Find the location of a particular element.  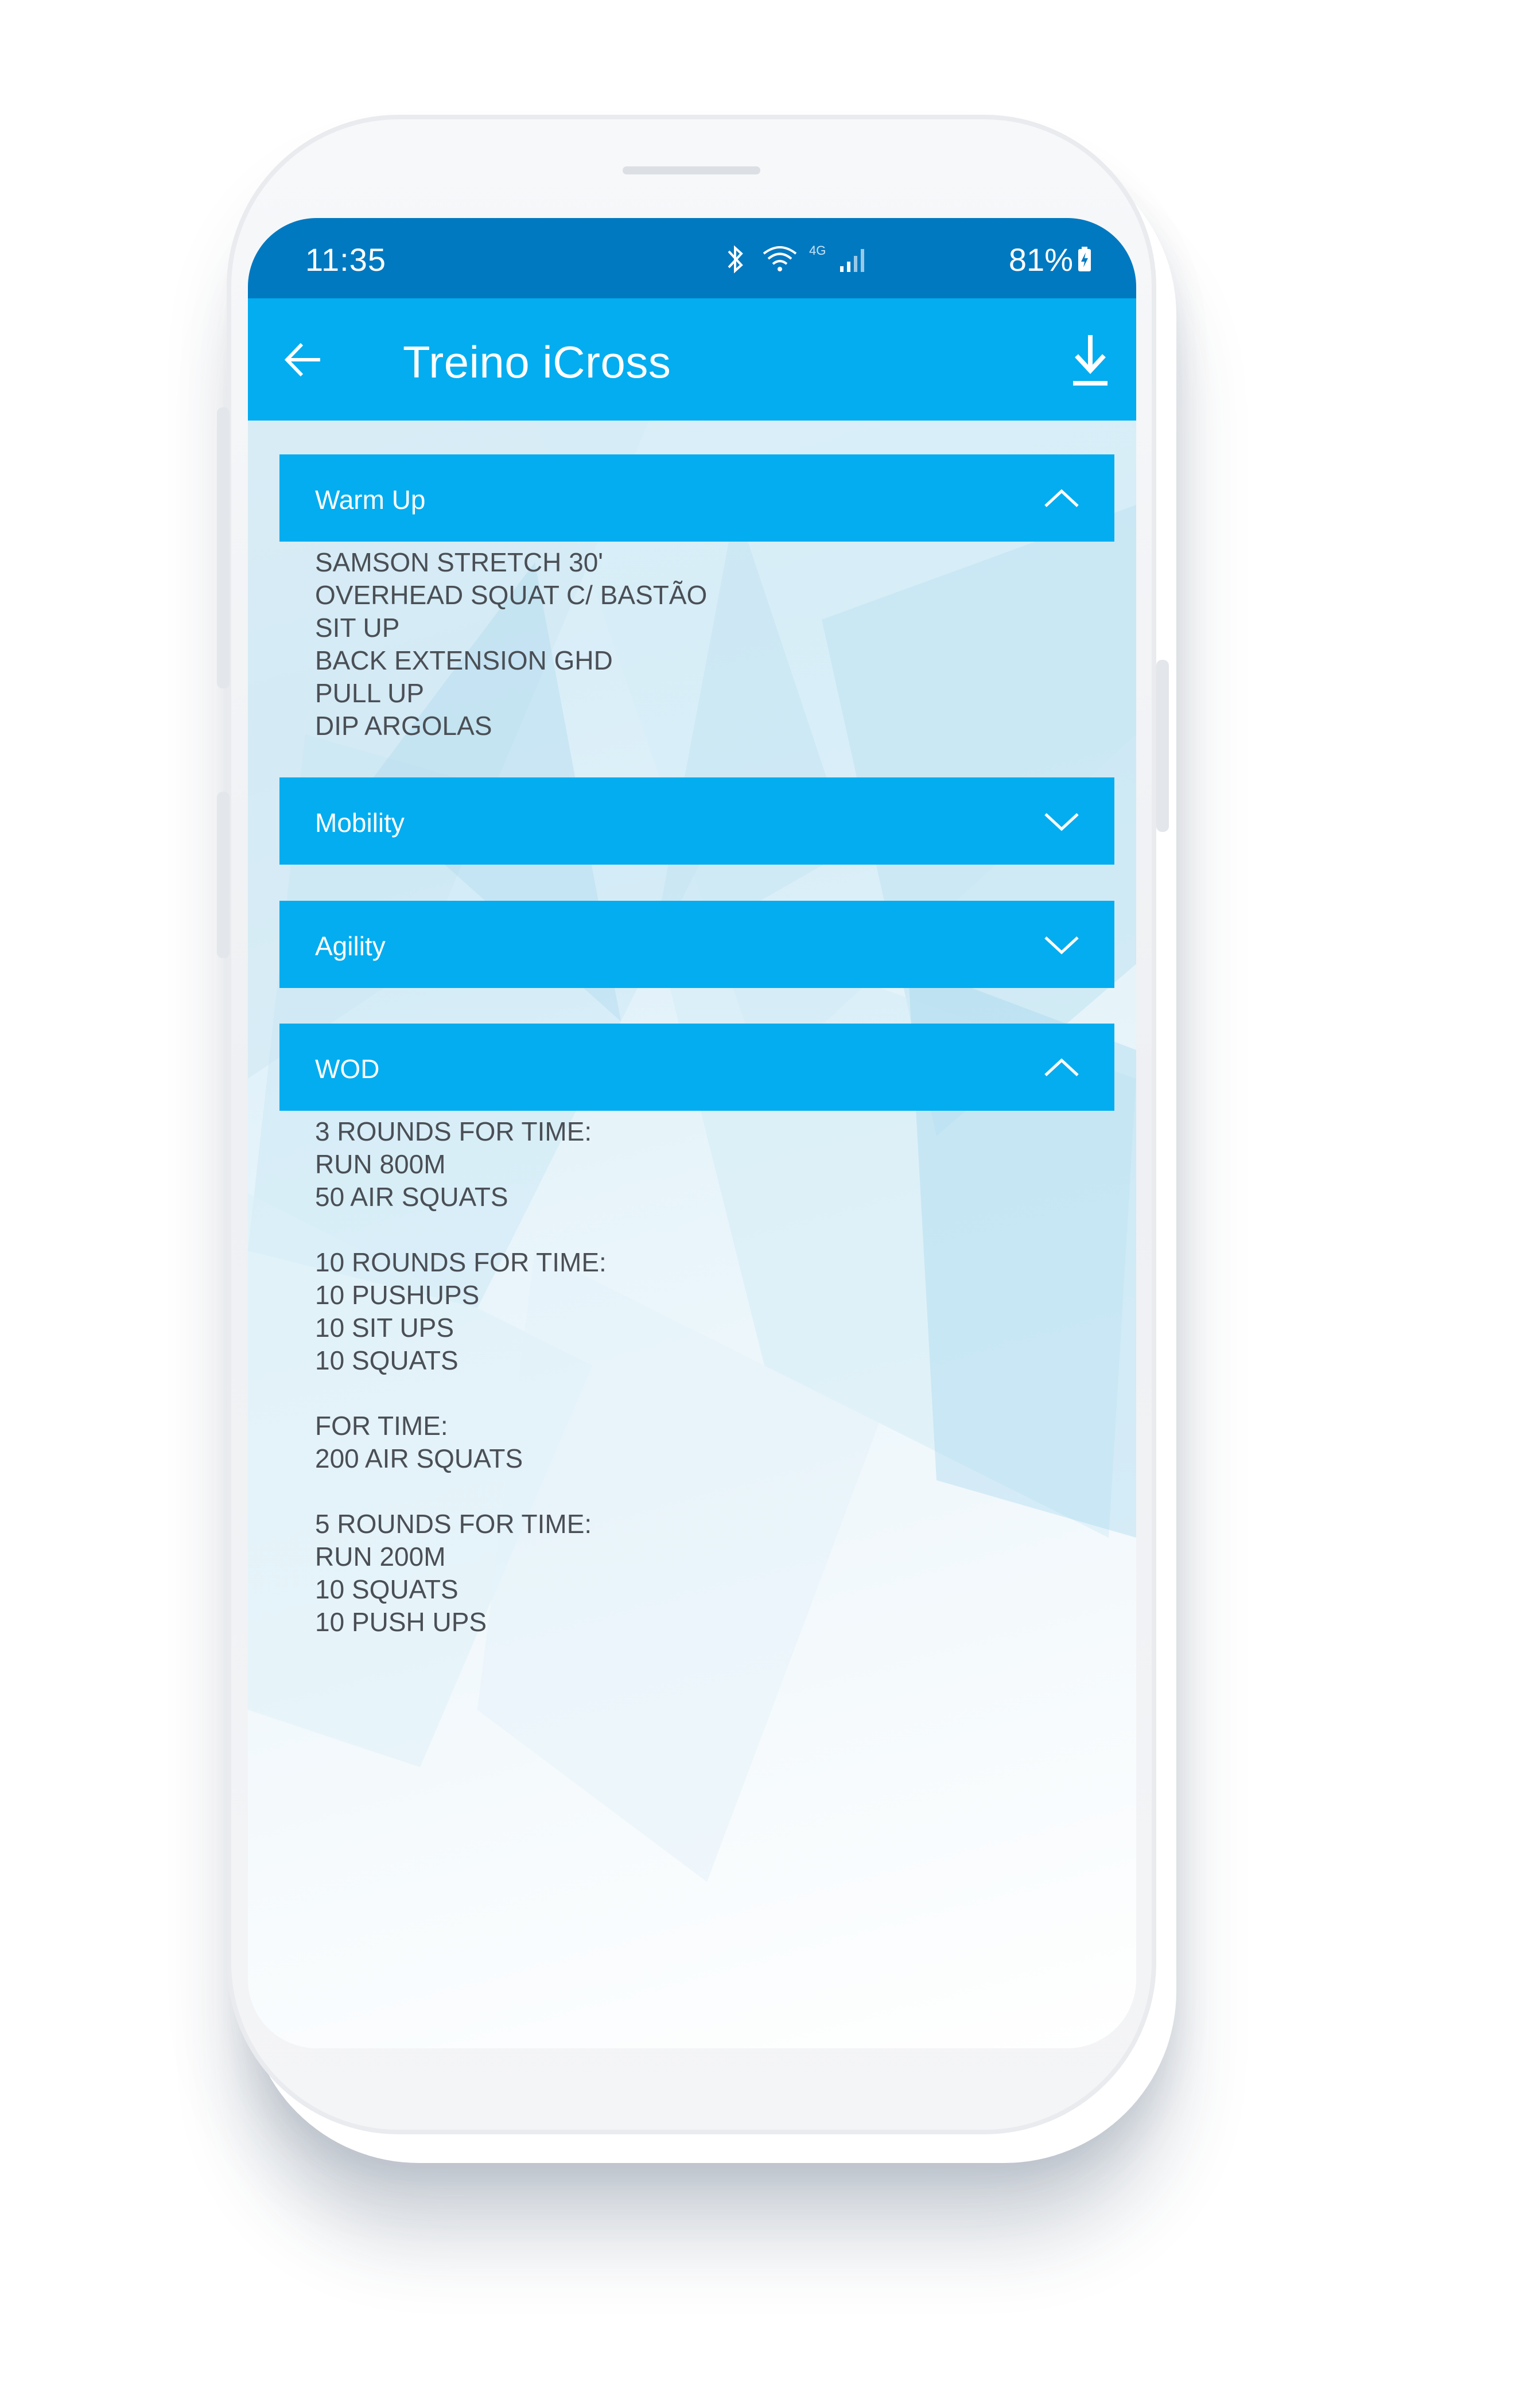

battery-level: 81% is located at coordinates (1040, 260).